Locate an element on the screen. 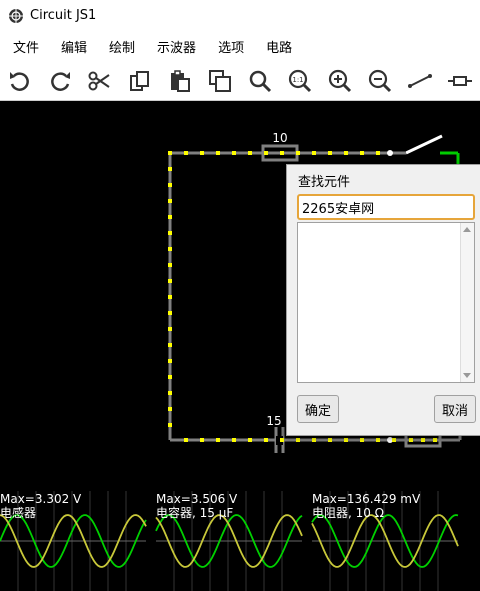 This screenshot has width=480, height=591. zoom-fit-icon: 1:1 is located at coordinates (300, 80).